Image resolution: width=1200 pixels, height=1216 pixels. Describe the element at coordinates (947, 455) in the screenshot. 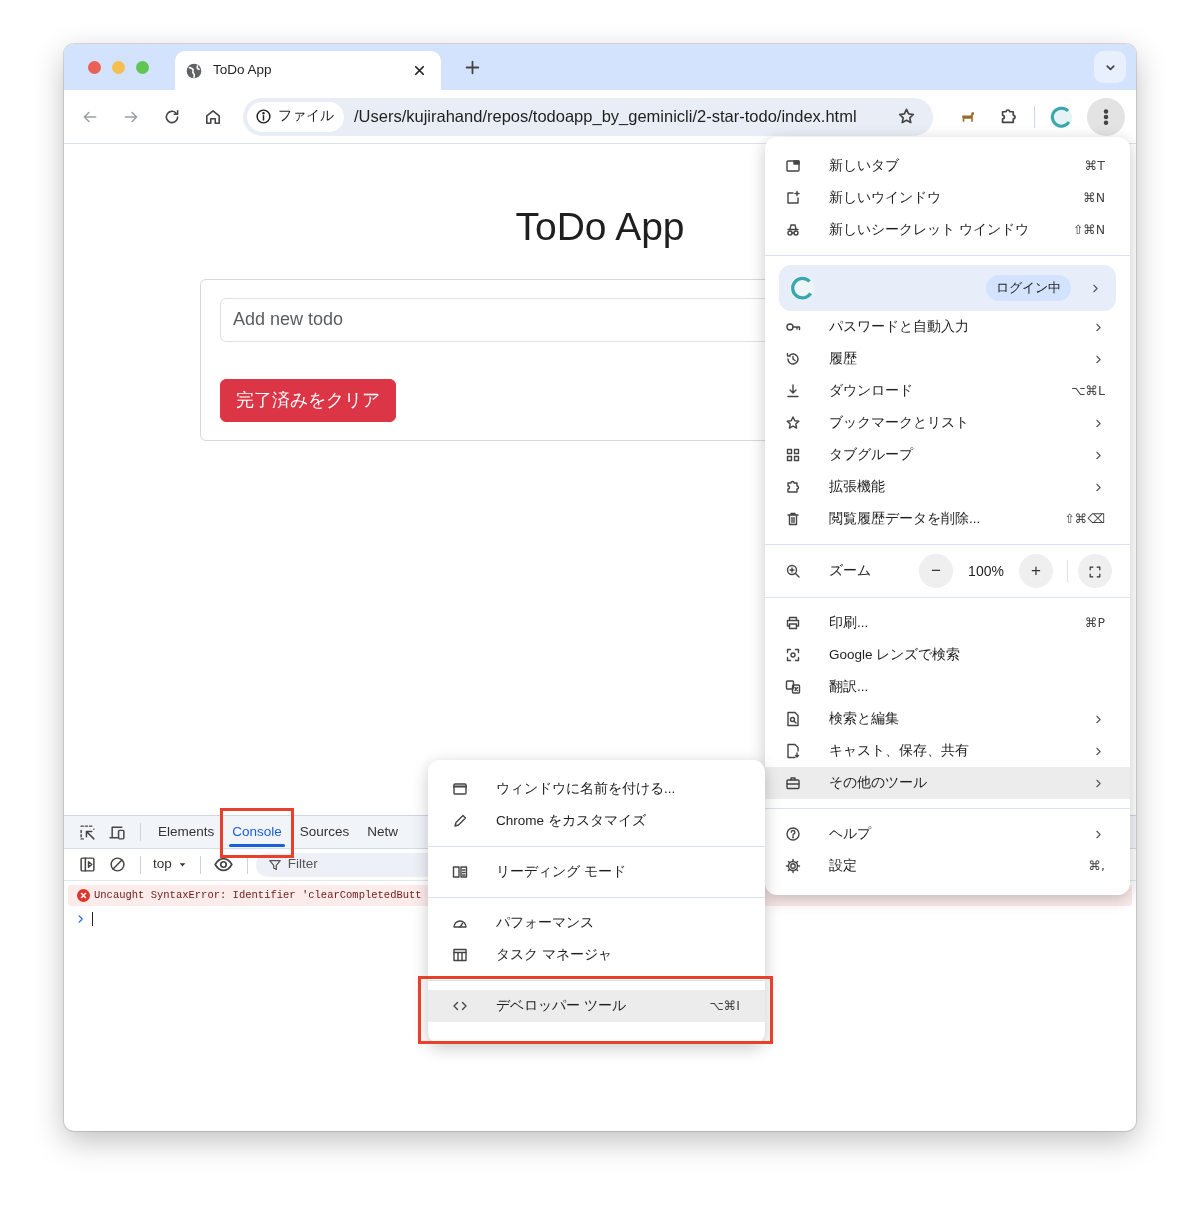

I see `menu-item: タブグループ` at that location.